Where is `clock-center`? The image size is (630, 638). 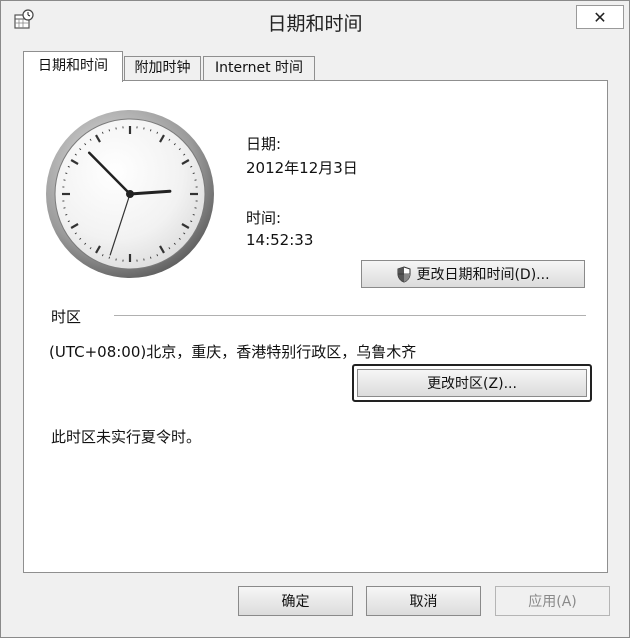
clock-center is located at coordinates (130, 194).